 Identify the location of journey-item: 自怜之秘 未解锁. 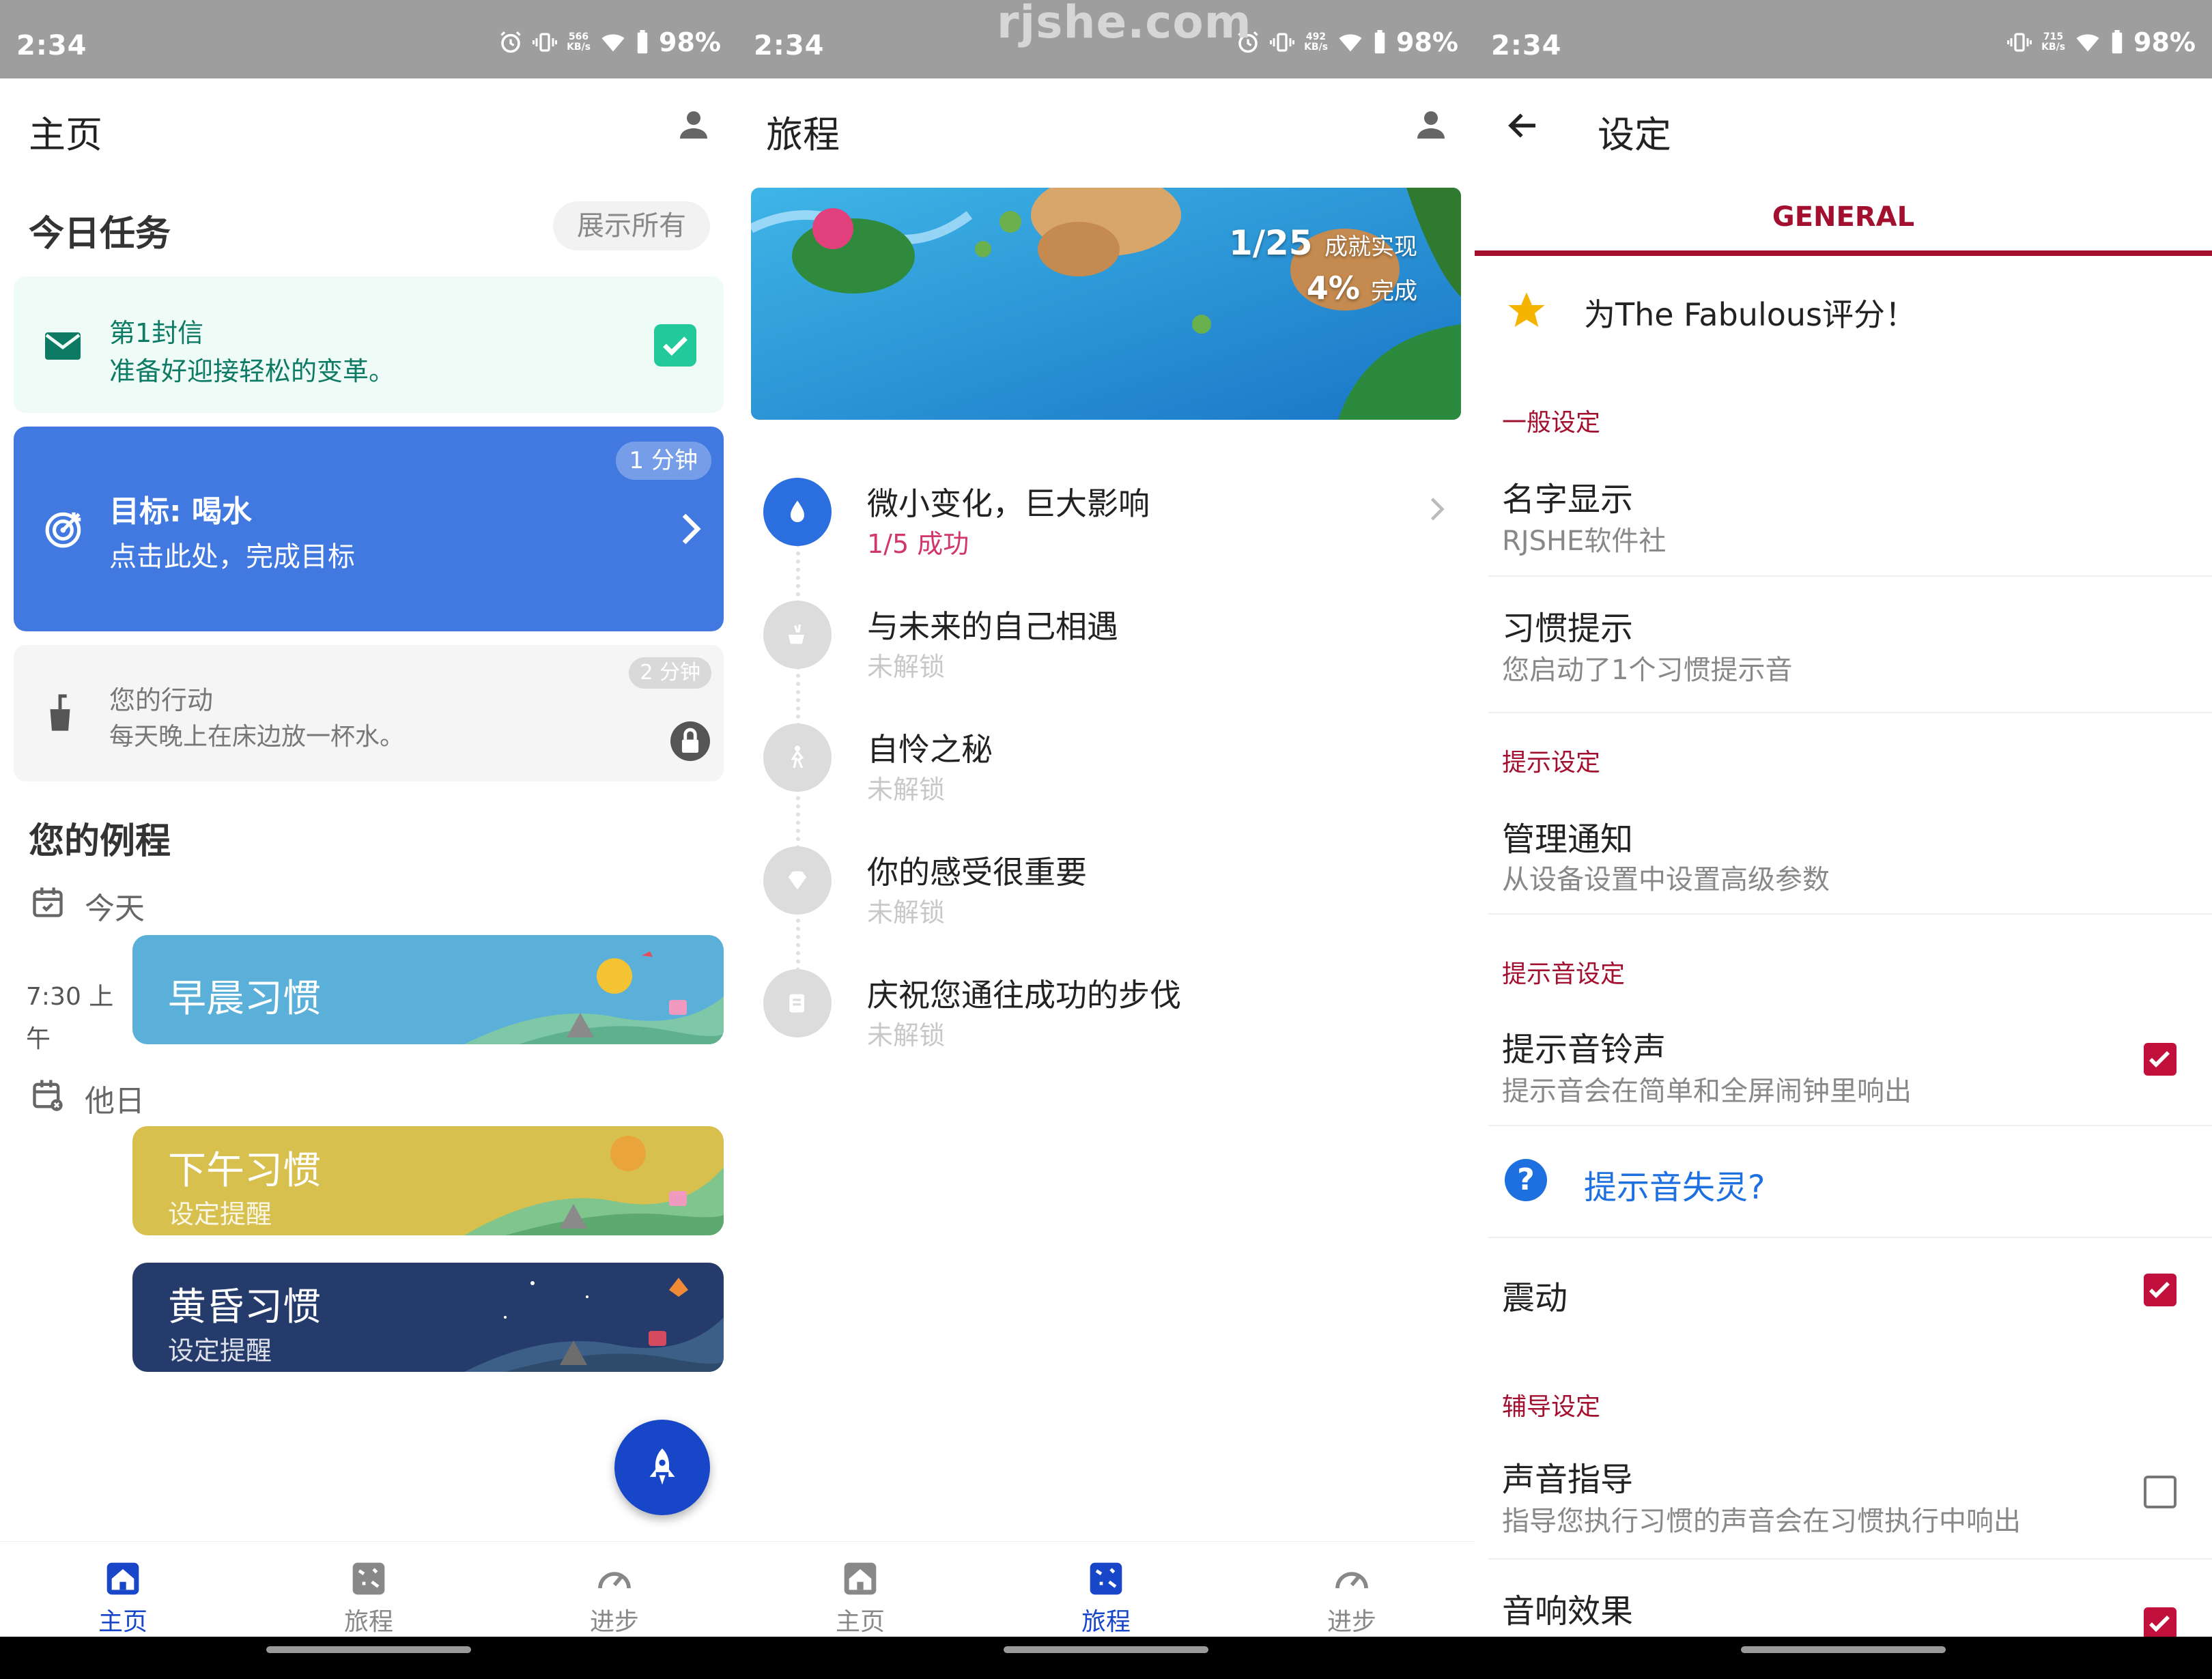
(1106, 784).